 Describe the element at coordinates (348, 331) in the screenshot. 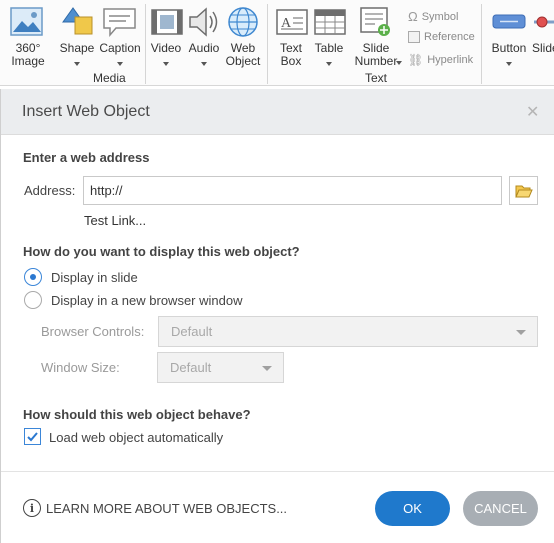

I see `browser-controls-select: Default` at that location.